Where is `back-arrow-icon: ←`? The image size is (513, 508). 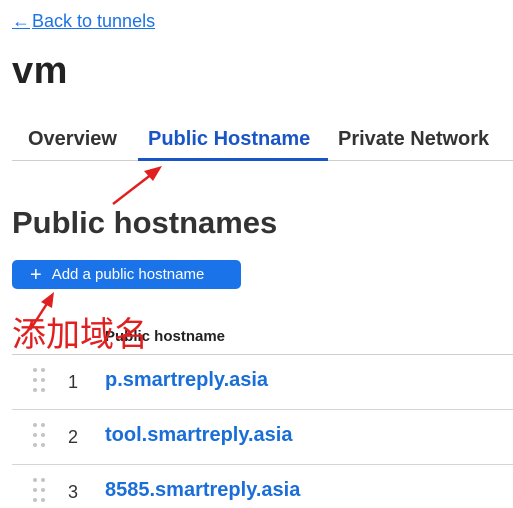
back-arrow-icon: ← is located at coordinates (21, 21).